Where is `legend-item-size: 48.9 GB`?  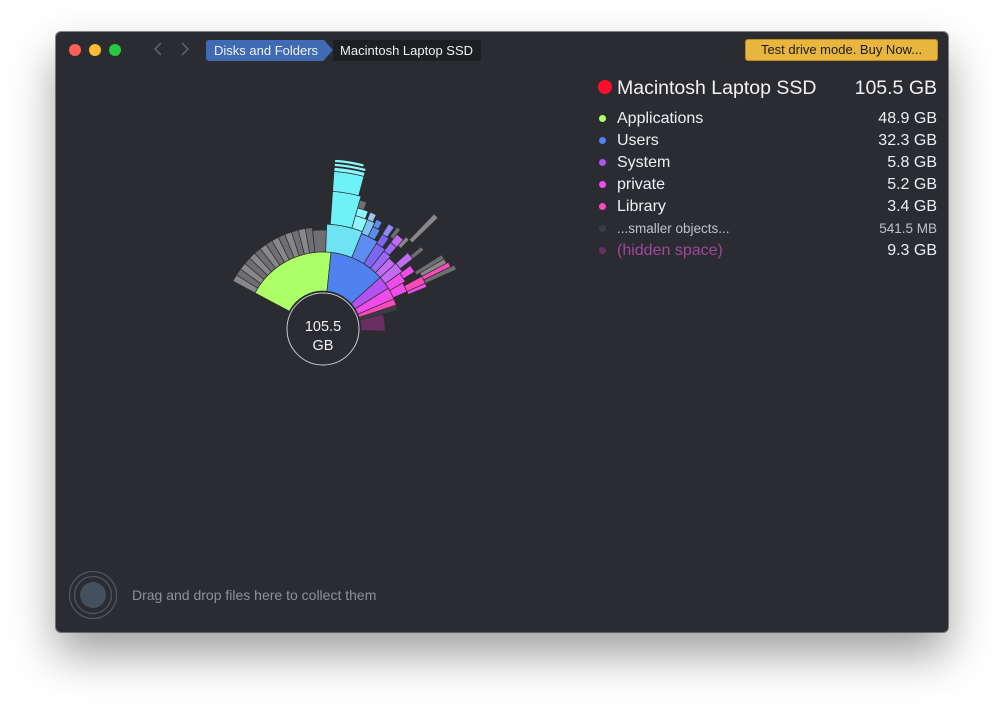 legend-item-size: 48.9 GB is located at coordinates (907, 118).